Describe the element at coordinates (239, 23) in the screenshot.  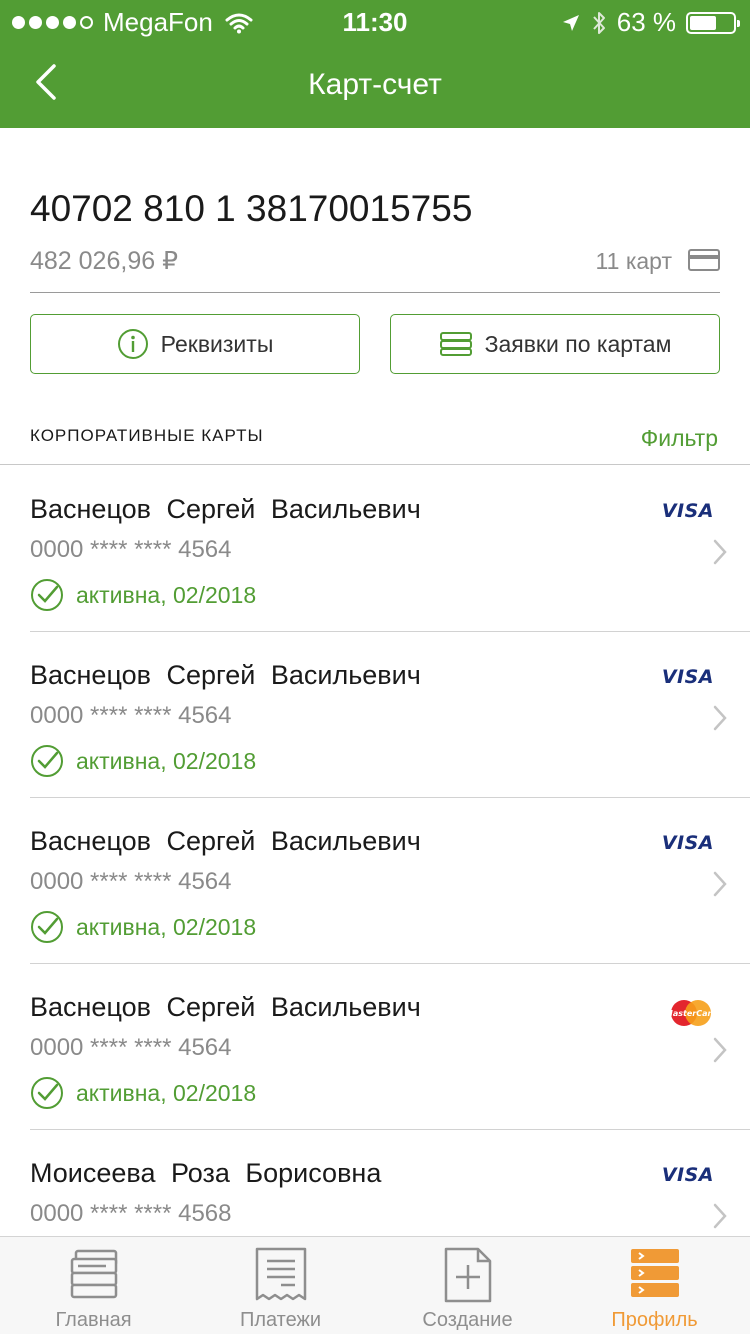
I see `wifi-icon` at that location.